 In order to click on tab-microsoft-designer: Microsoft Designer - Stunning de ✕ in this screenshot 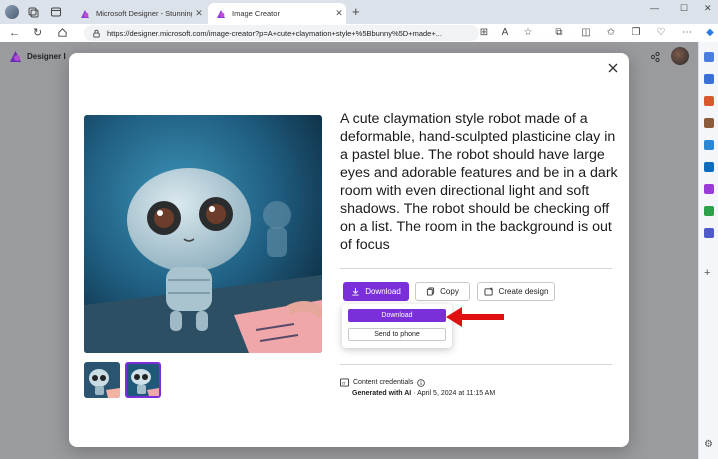, I will do `click(139, 13)`.